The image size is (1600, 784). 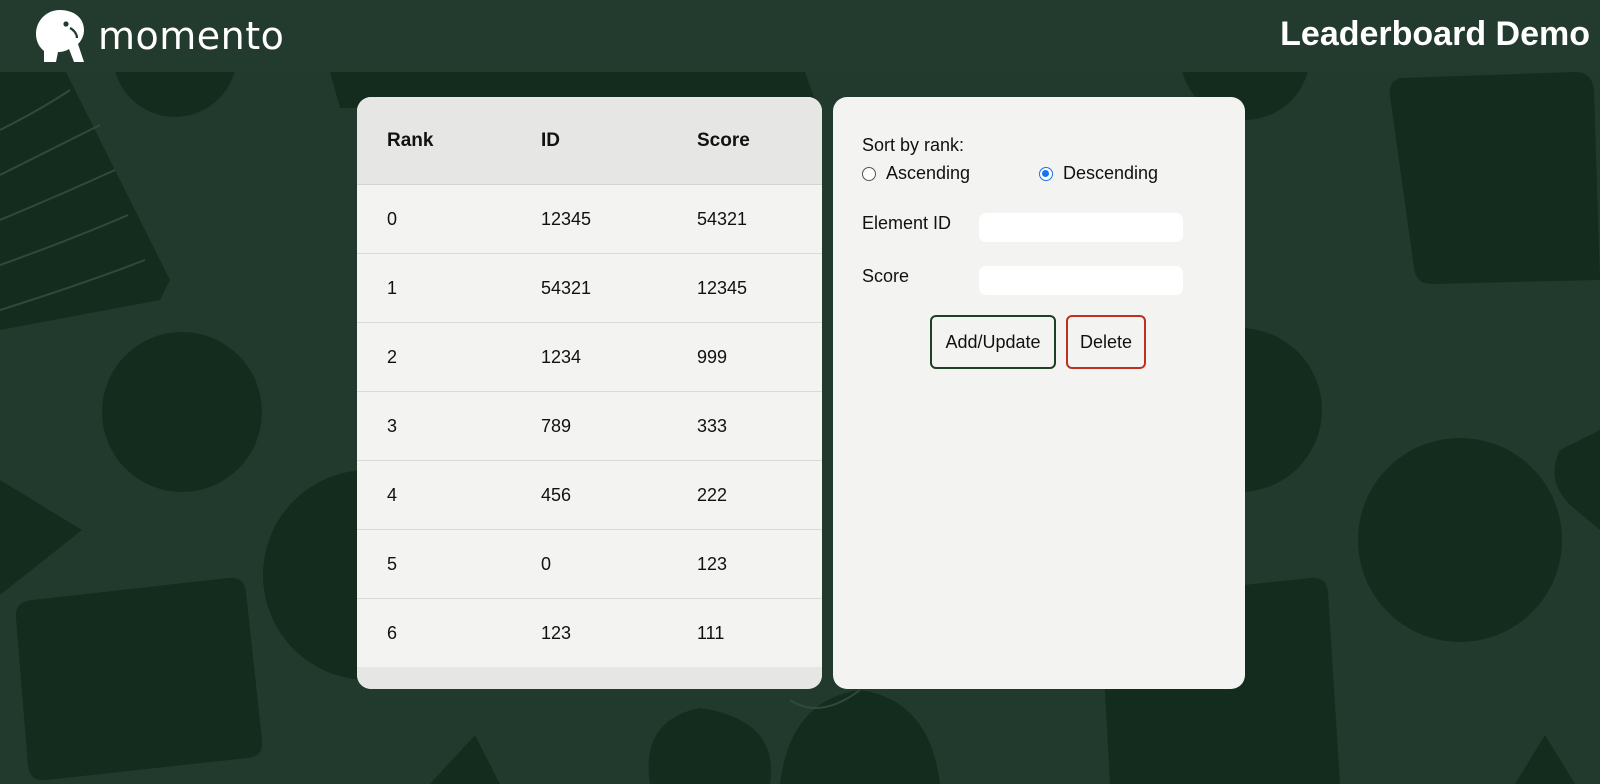 What do you see at coordinates (589, 678) in the screenshot?
I see `table-footer` at bounding box center [589, 678].